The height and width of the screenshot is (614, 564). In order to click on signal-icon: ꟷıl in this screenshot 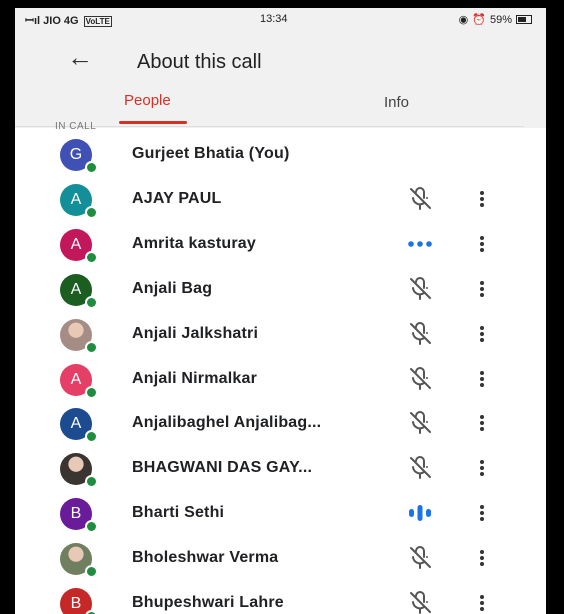, I will do `click(33, 21)`.